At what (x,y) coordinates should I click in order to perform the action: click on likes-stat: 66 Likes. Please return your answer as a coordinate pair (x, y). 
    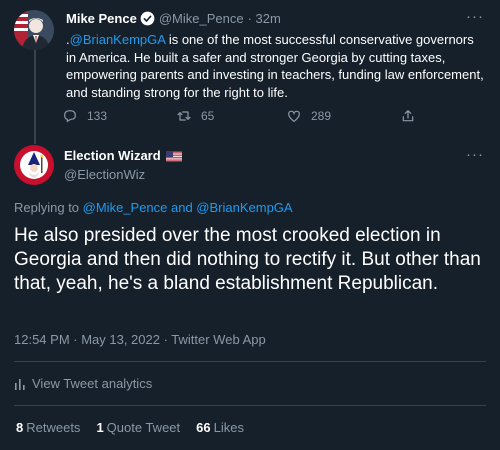
    Looking at the image, I should click on (220, 427).